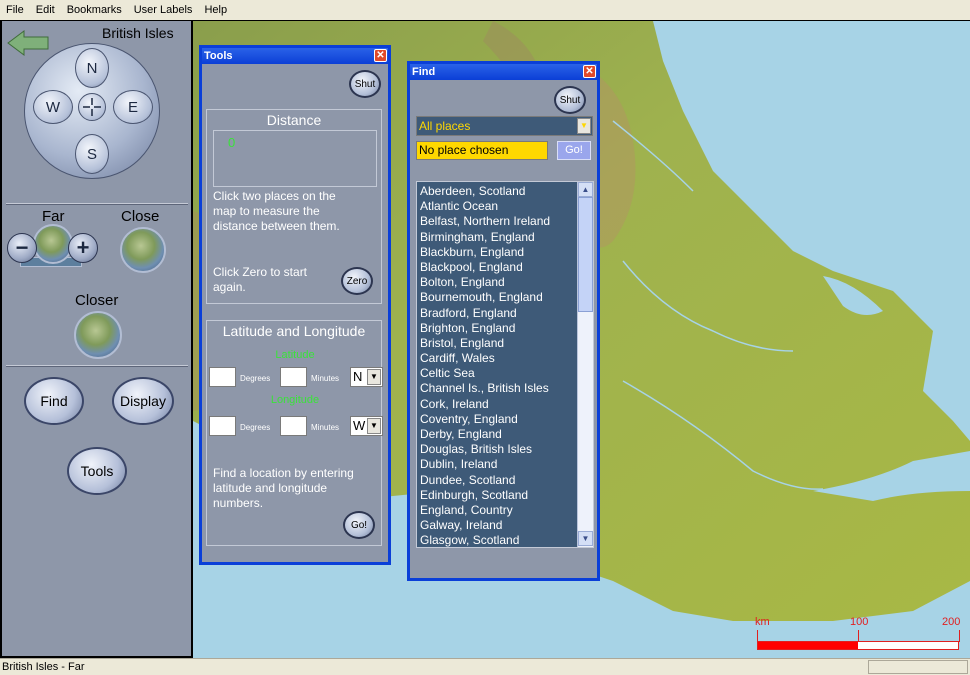 The width and height of the screenshot is (970, 675). Describe the element at coordinates (585, 189) in the screenshot. I see `scroll-up-icon: ▲` at that location.